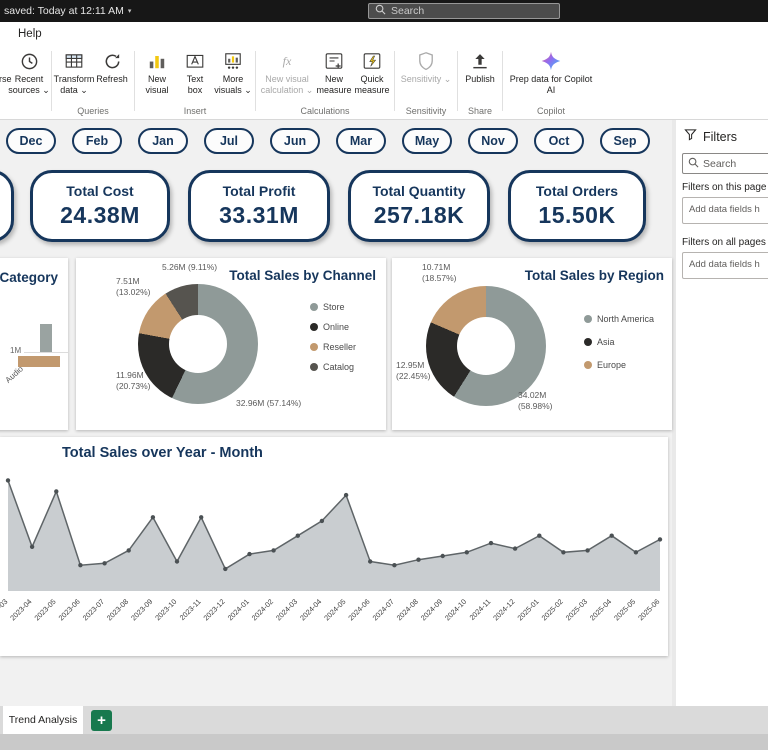 The height and width of the screenshot is (750, 768). Describe the element at coordinates (361, 141) in the screenshot. I see `month-tab-mar: Mar` at that location.